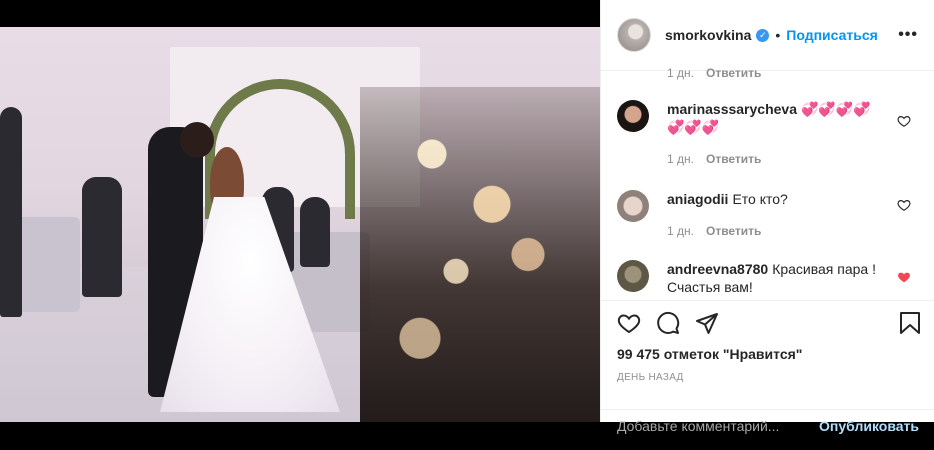 The height and width of the screenshot is (450, 934). Describe the element at coordinates (869, 426) in the screenshot. I see `publish-comment-button: Опубликовать` at that location.